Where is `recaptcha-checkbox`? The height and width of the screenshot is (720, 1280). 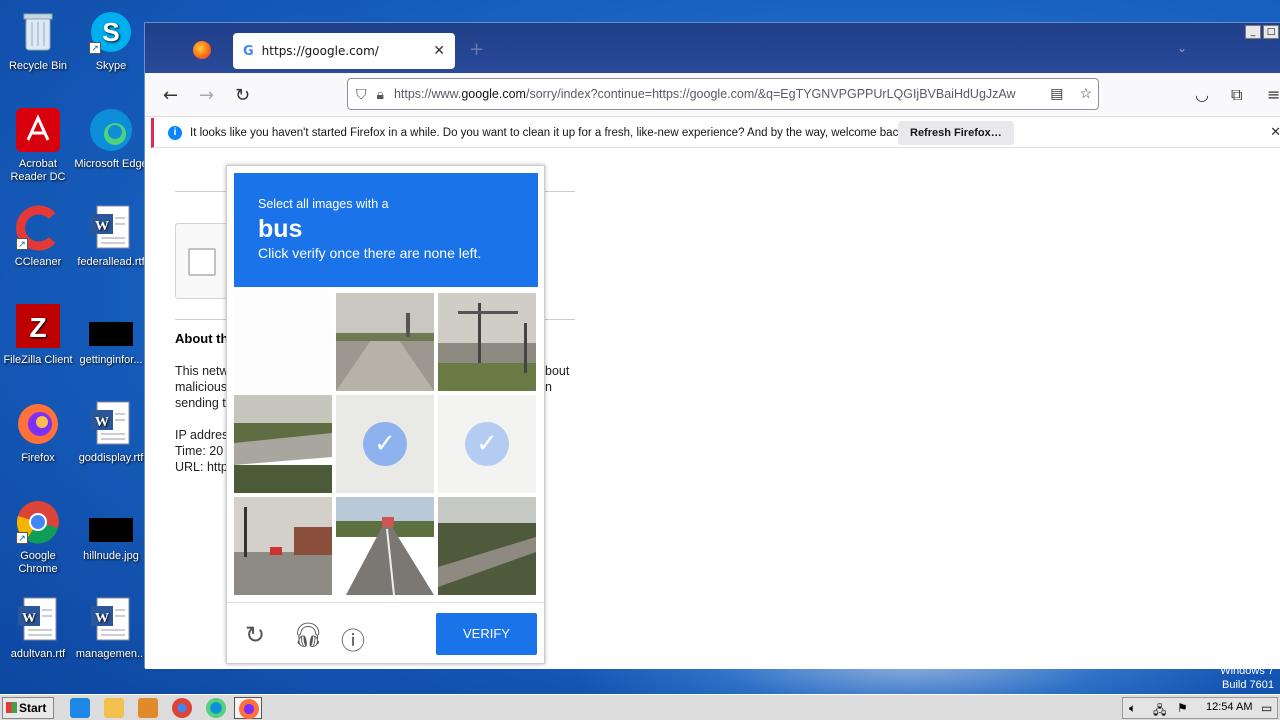
recaptcha-checkbox is located at coordinates (202, 262).